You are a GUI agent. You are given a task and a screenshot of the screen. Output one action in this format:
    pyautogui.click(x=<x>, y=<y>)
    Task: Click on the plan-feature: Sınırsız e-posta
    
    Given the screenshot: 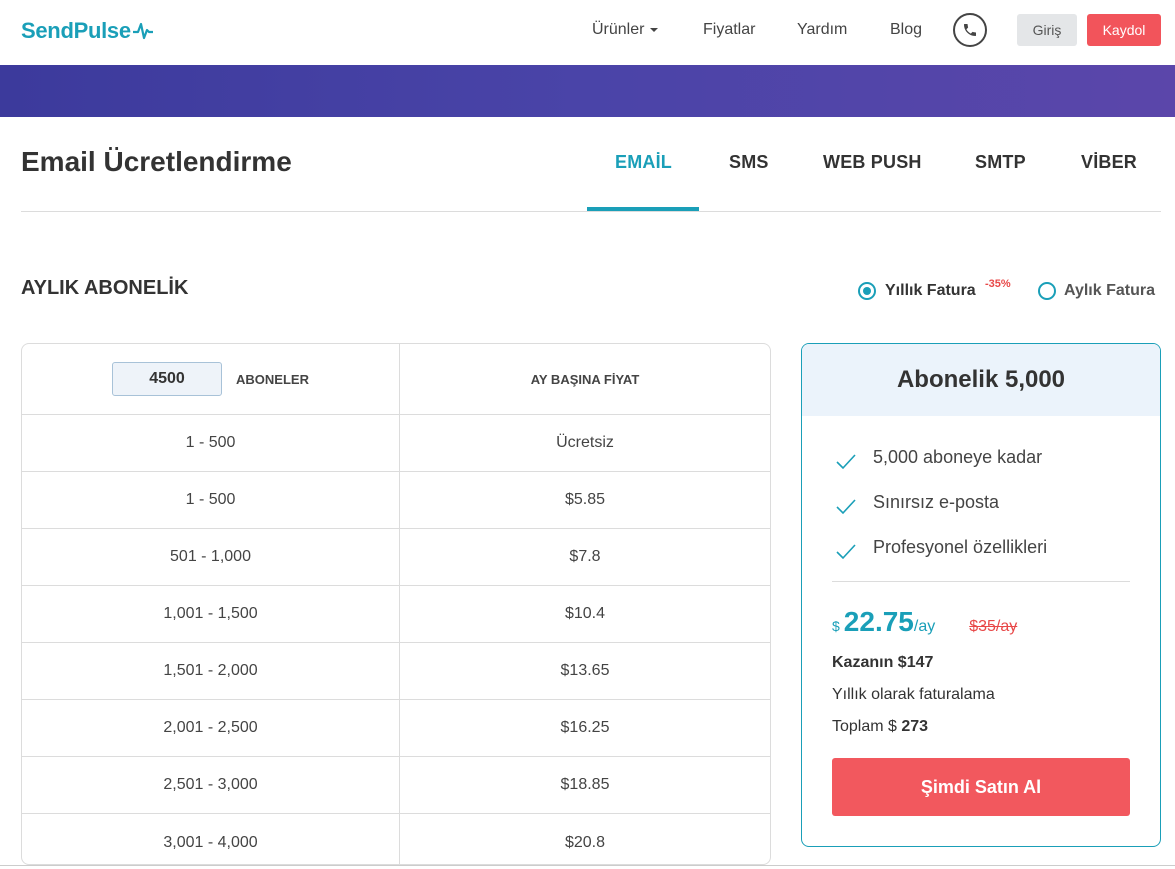 What is the action you would take?
    pyautogui.click(x=917, y=503)
    